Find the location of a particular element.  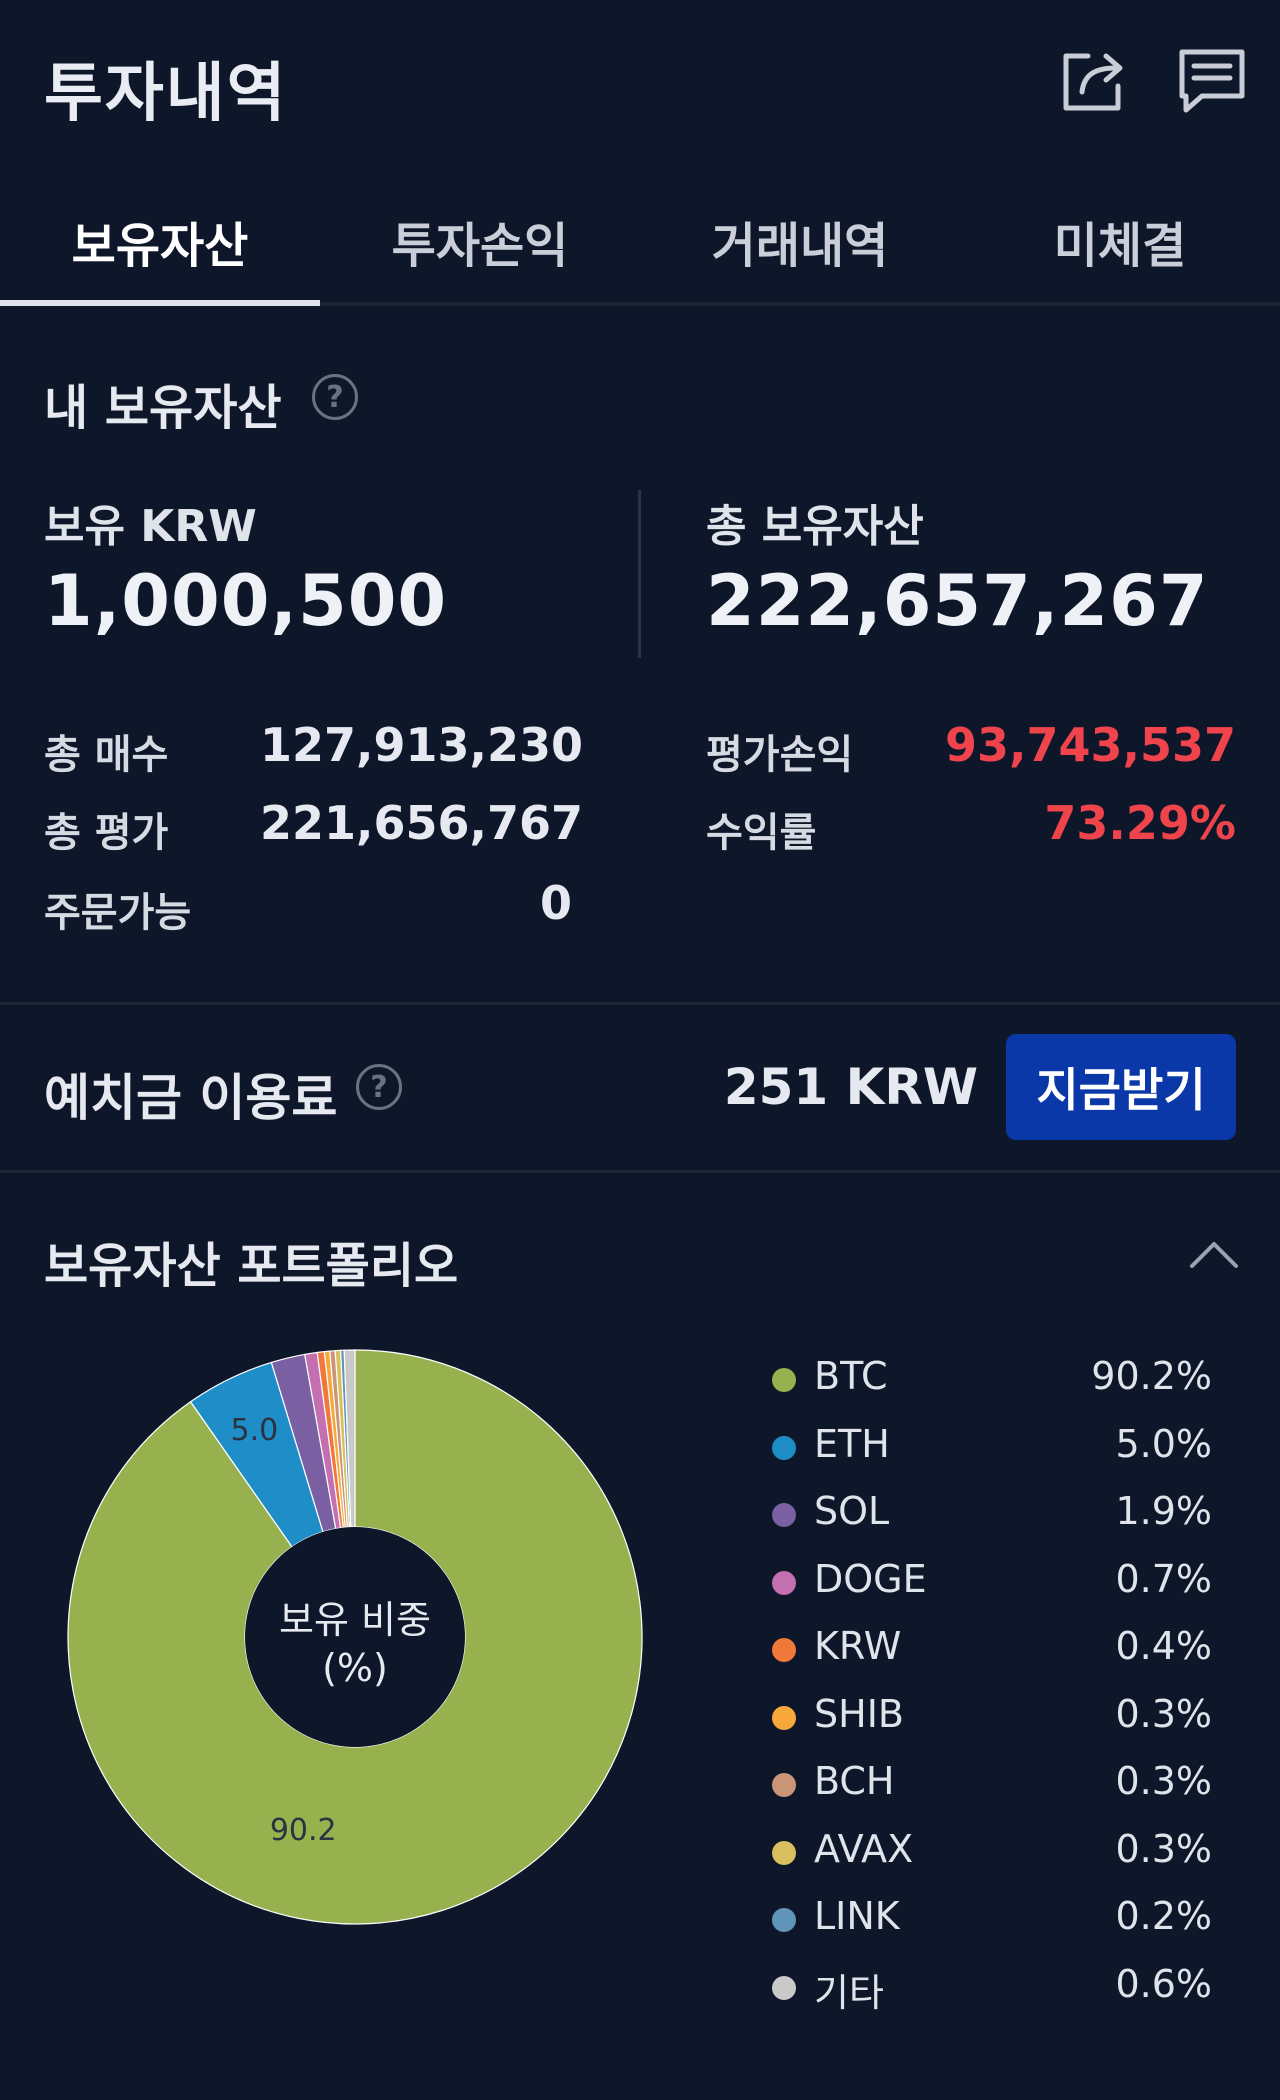

slice-label-eth: 5.0 is located at coordinates (255, 1430).